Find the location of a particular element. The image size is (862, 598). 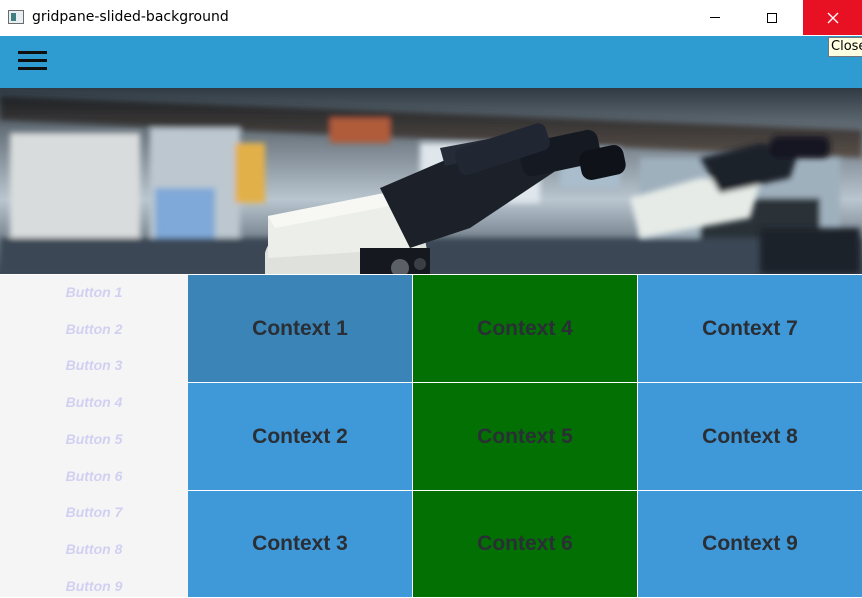

sidebar-button-4: Button 4 is located at coordinates (94, 404).